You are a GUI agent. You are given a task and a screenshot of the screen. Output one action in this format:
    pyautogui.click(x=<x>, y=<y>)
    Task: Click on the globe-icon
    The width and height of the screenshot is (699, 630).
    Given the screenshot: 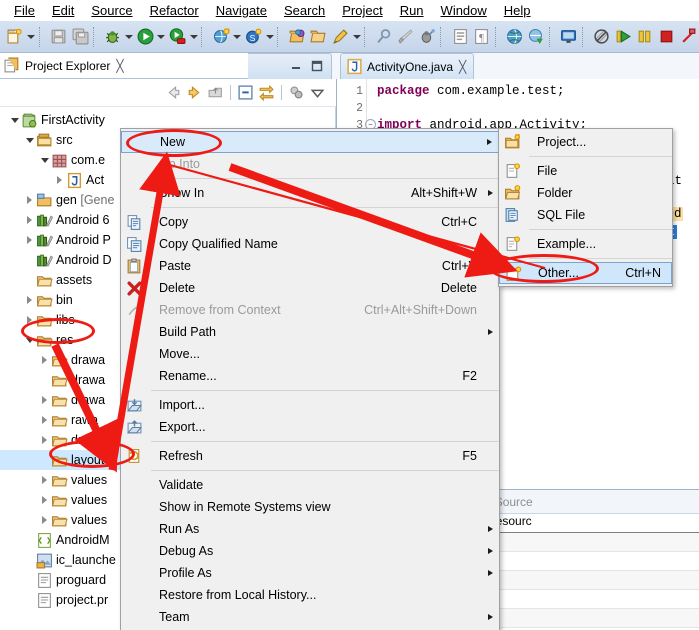 What is the action you would take?
    pyautogui.click(x=515, y=37)
    